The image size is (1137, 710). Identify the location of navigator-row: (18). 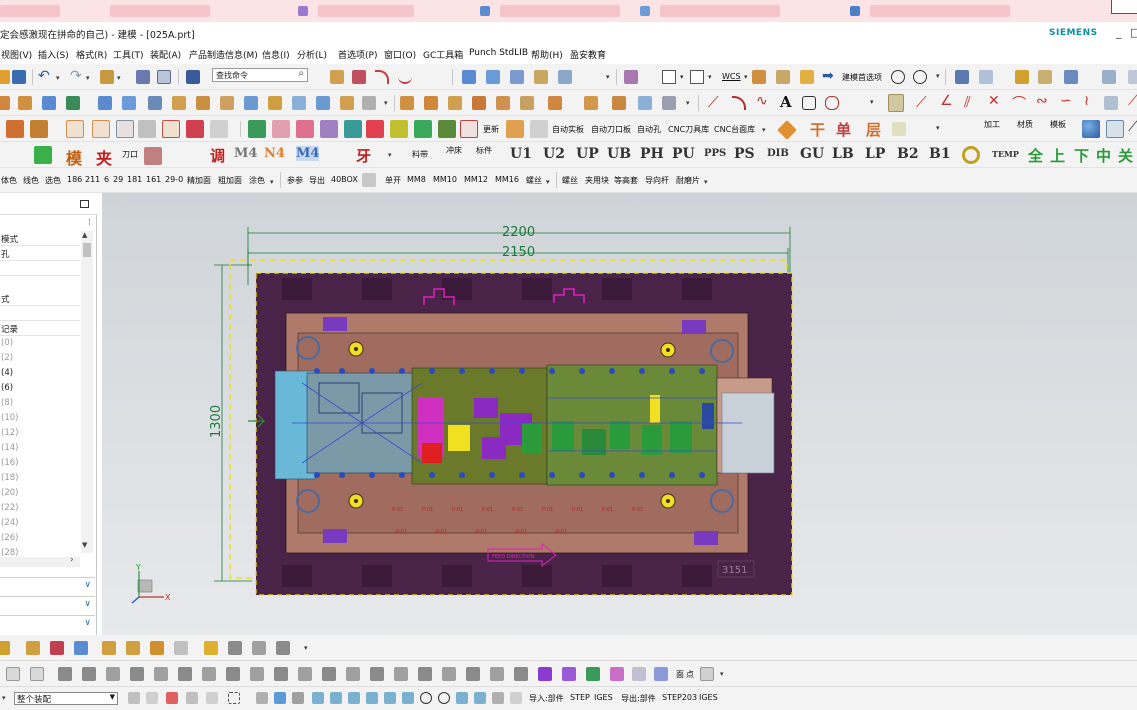
(40, 478).